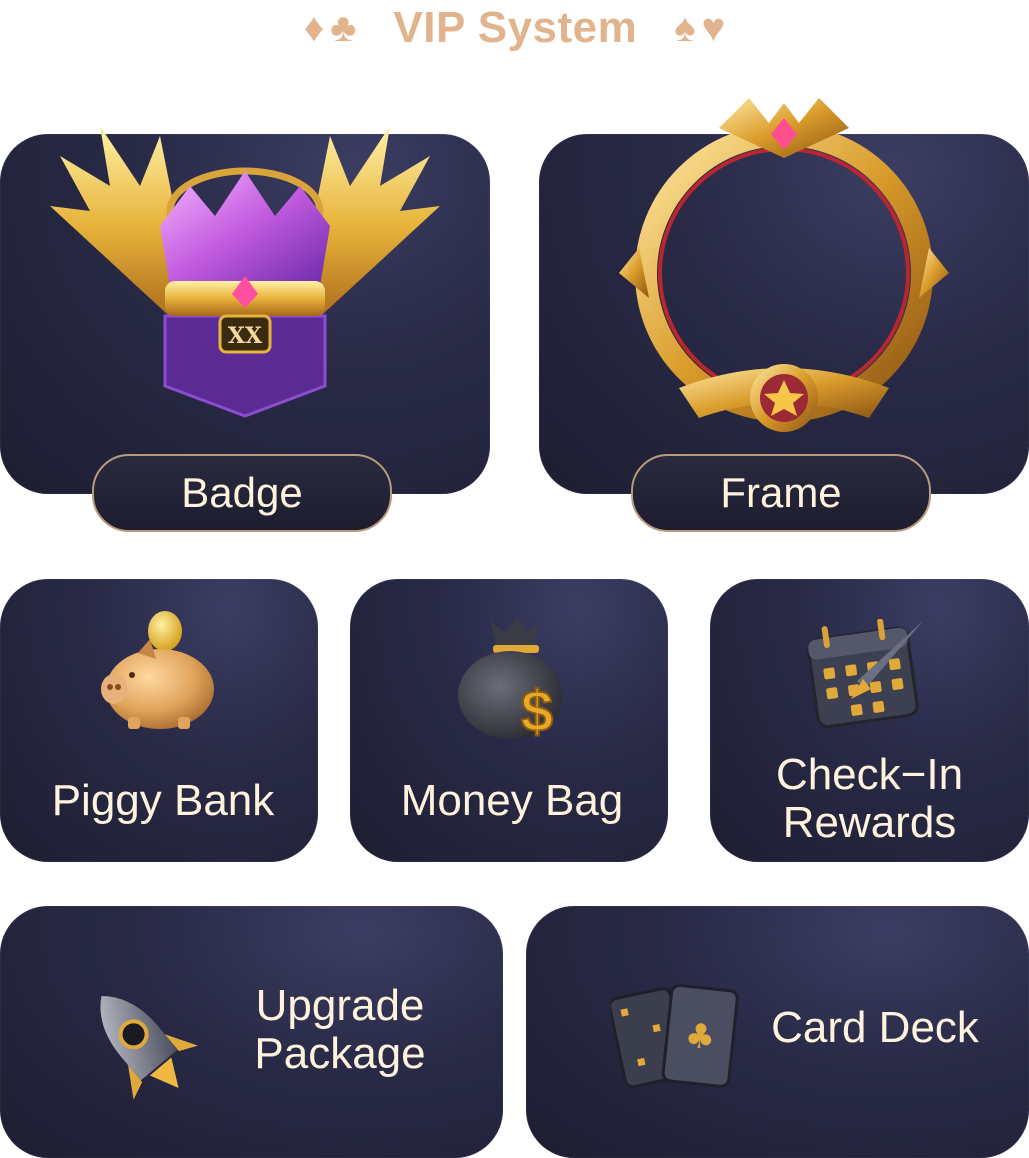 The image size is (1029, 1158). Describe the element at coordinates (343, 28) in the screenshot. I see `club-suit-icon: ♣` at that location.